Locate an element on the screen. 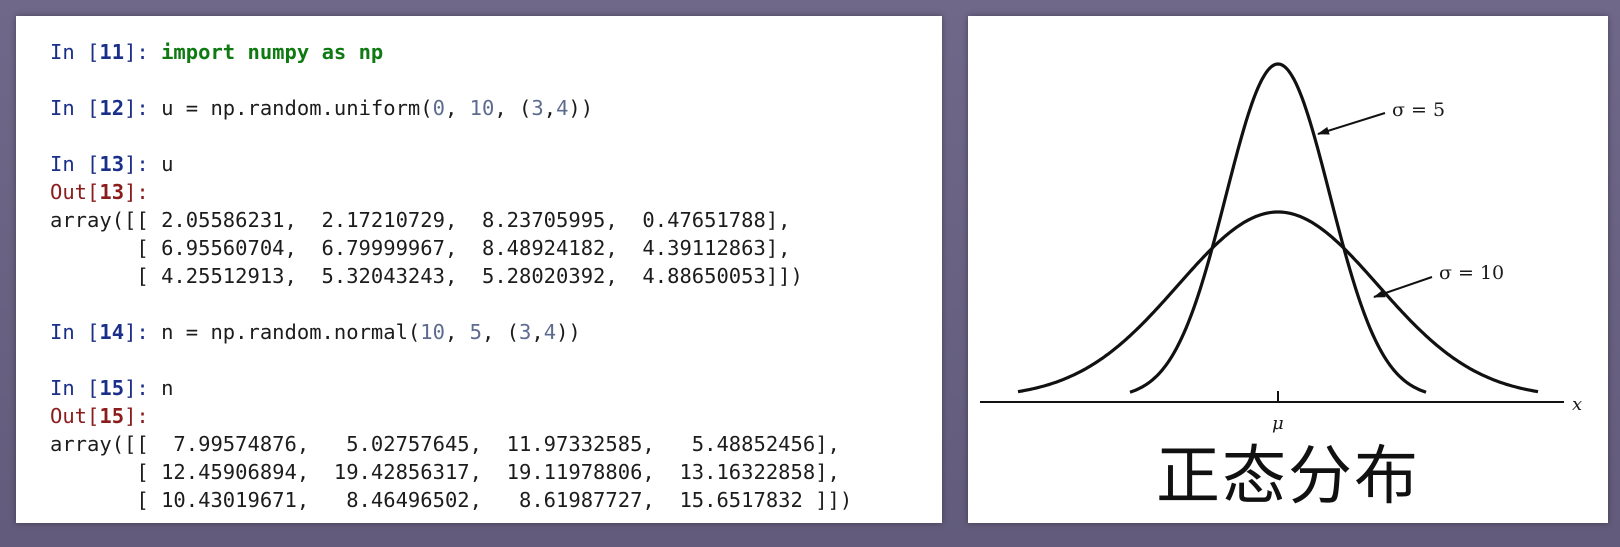 The image size is (1620, 547). module-name: numpy is located at coordinates (278, 52).